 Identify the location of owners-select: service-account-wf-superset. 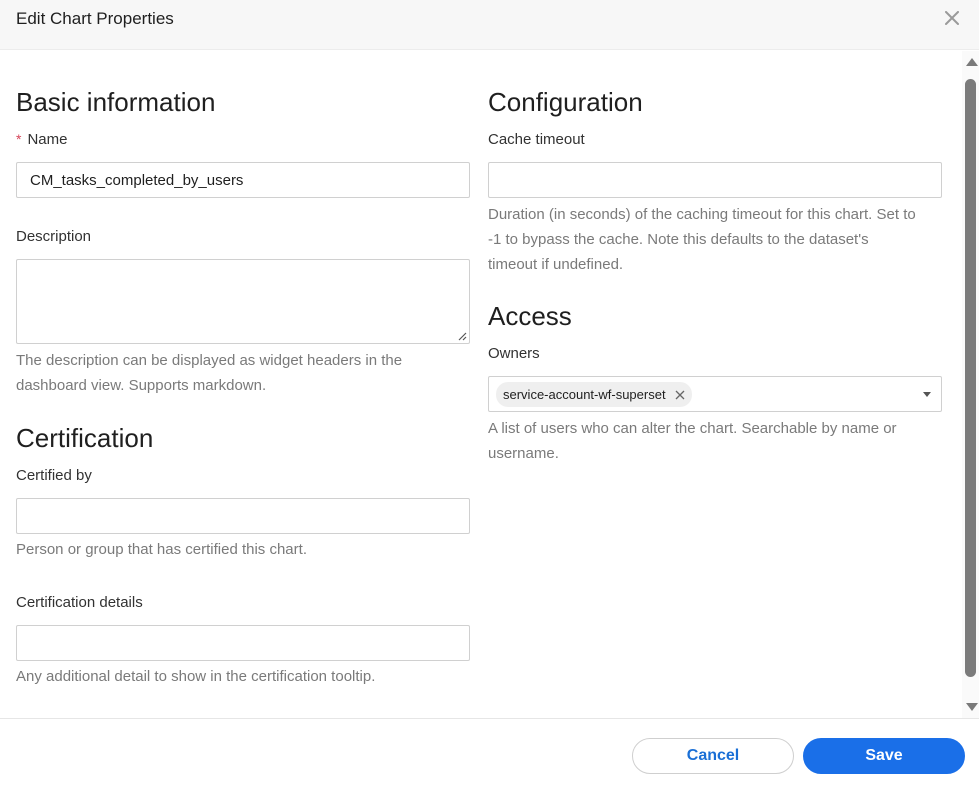
(715, 394).